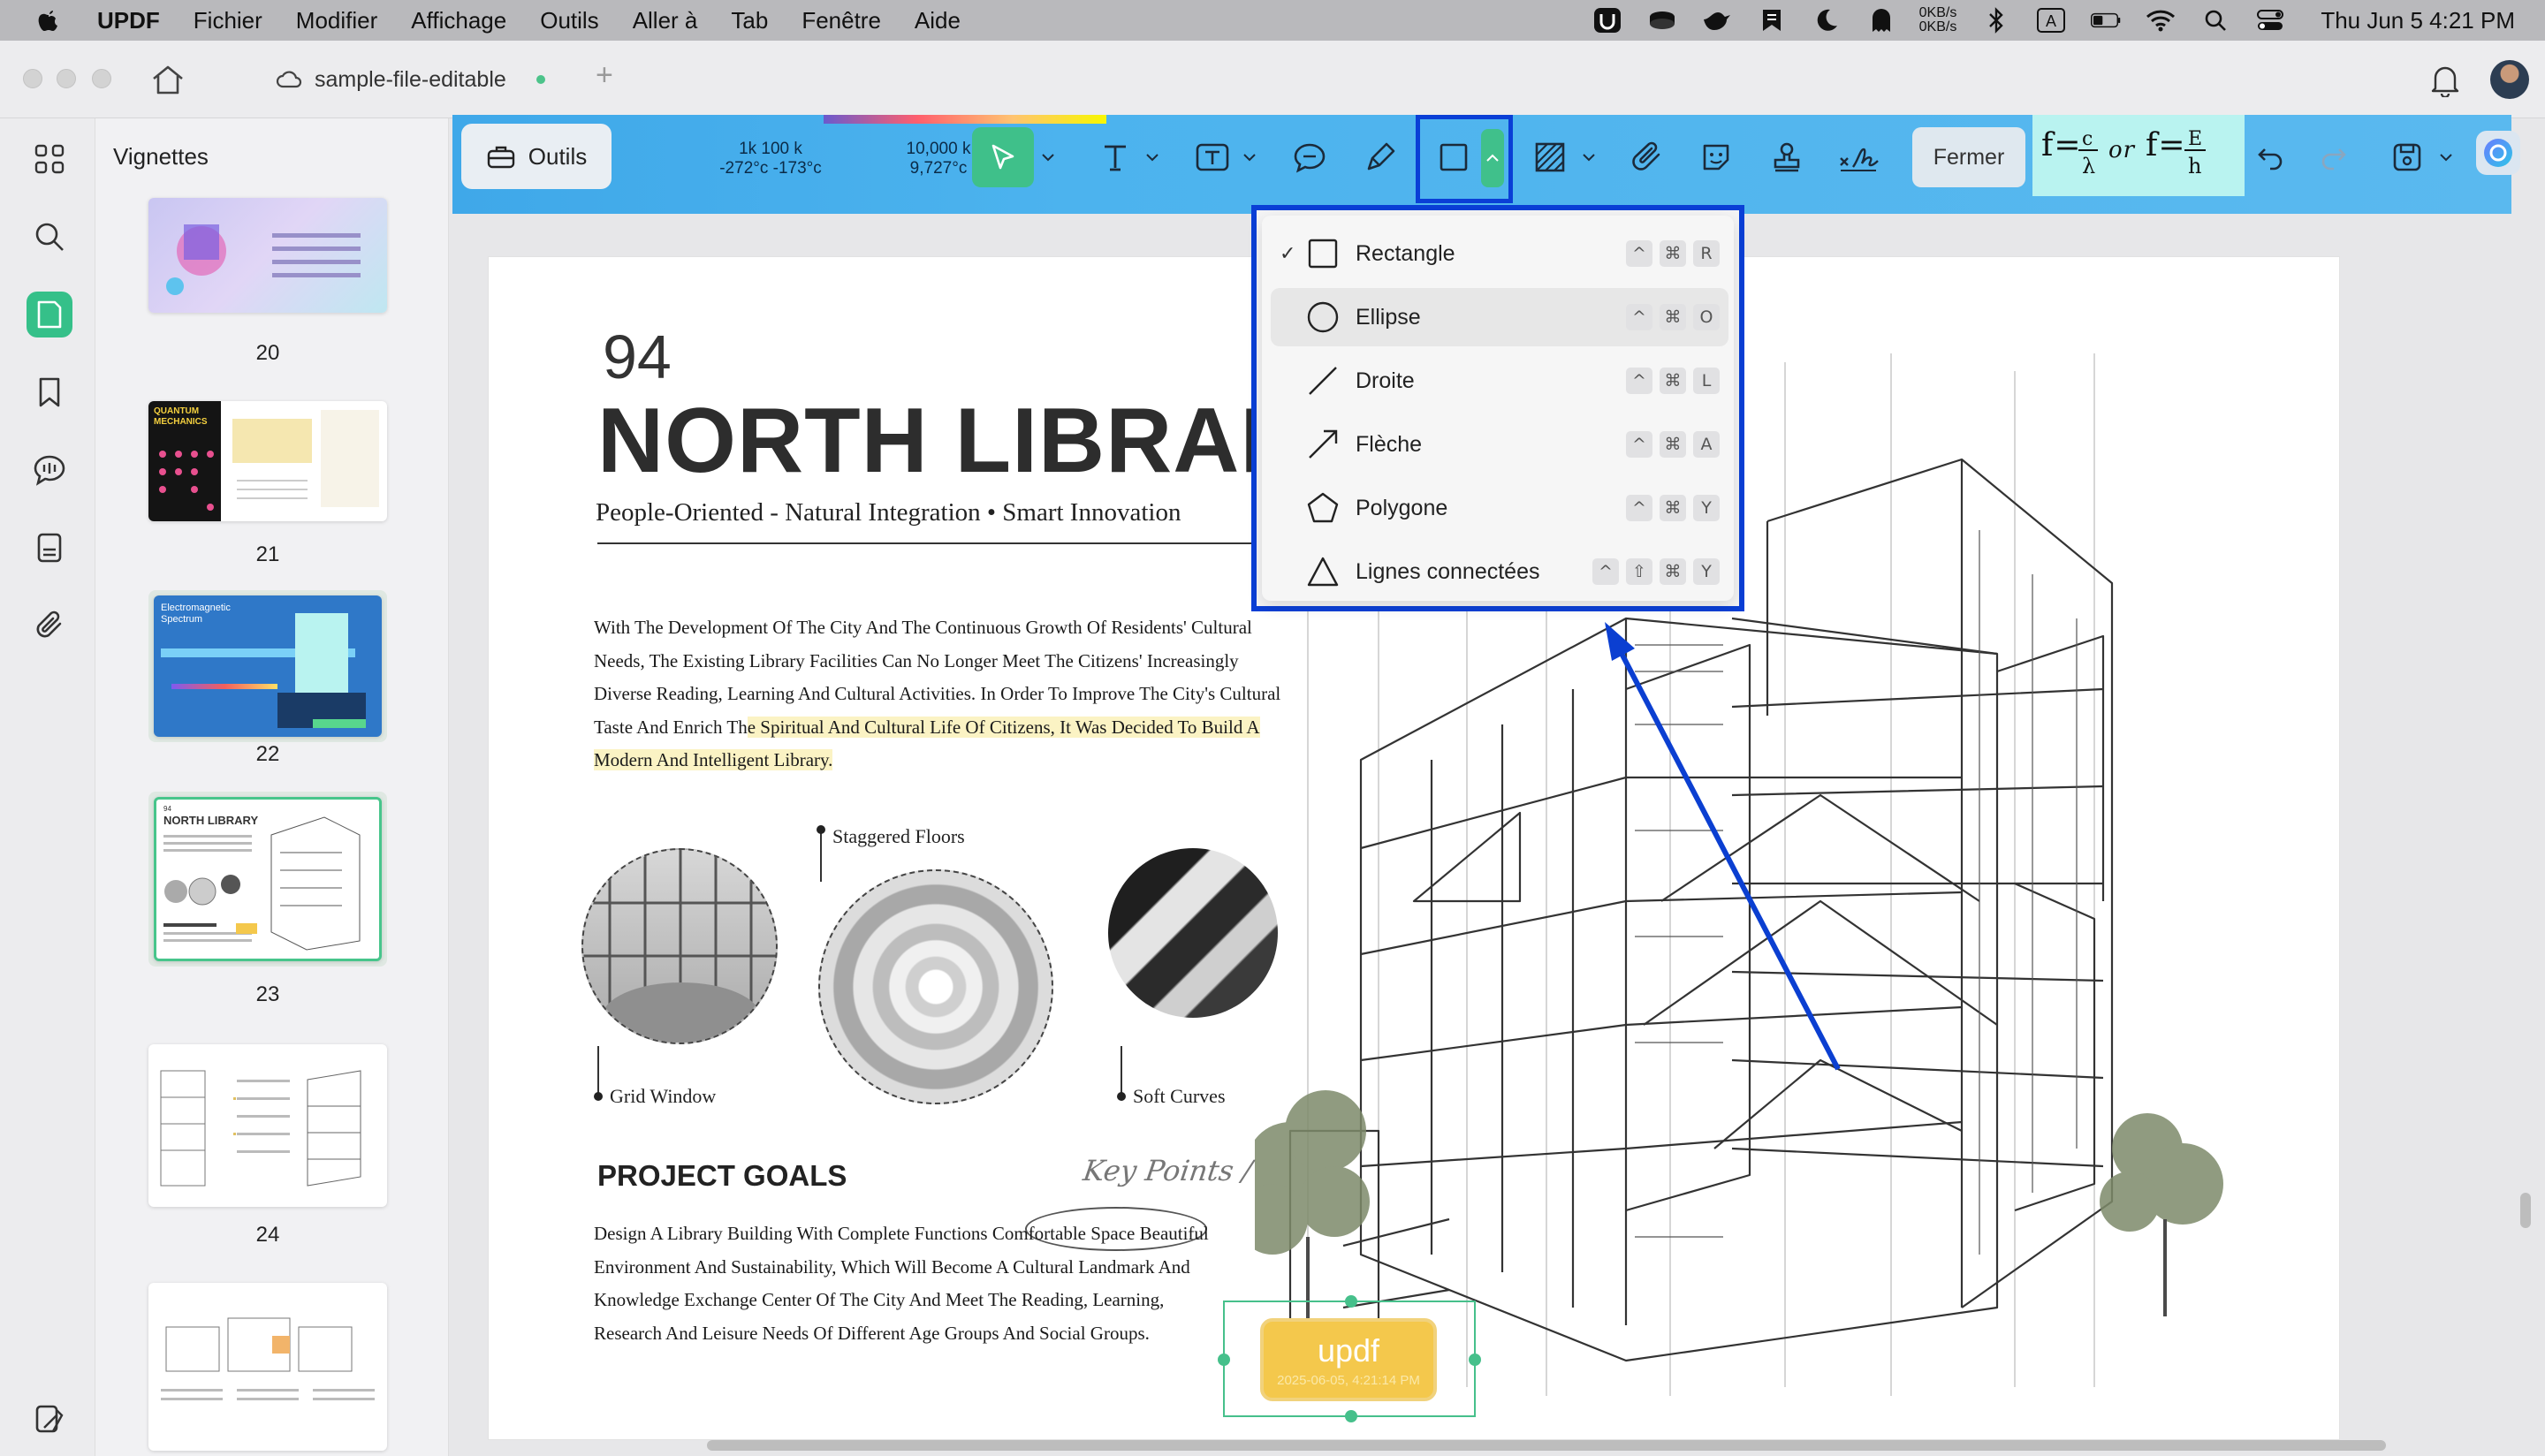 Image resolution: width=2545 pixels, height=1456 pixels. I want to click on textbox-tool-button, so click(1212, 157).